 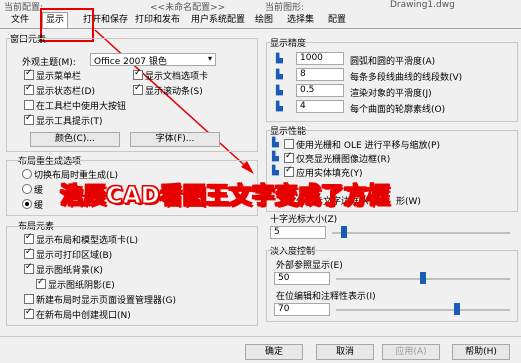 I want to click on arc-smoothness-input: 1000, so click(x=320, y=58).